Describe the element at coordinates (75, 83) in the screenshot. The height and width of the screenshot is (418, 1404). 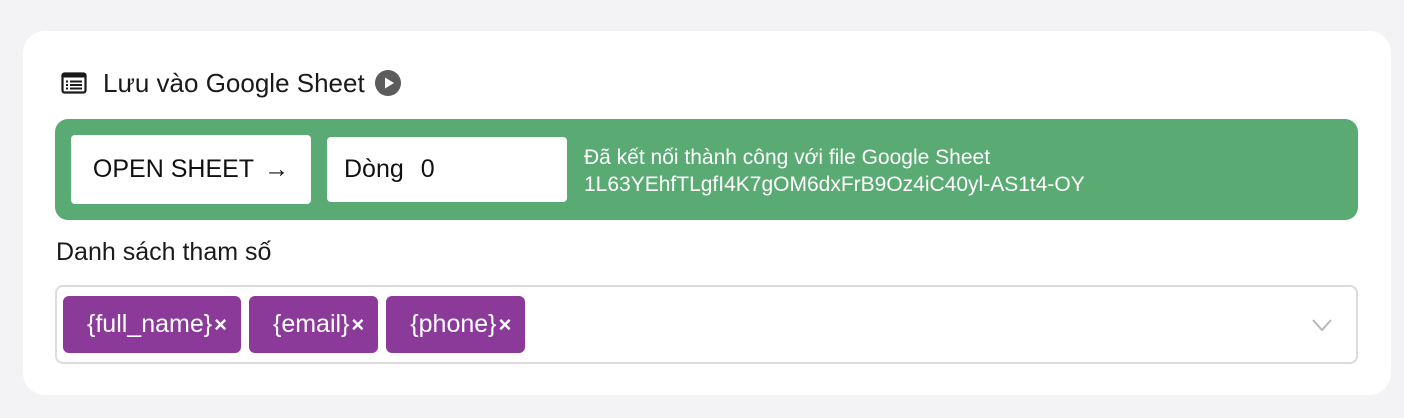
I see `sheet-list-icon` at that location.